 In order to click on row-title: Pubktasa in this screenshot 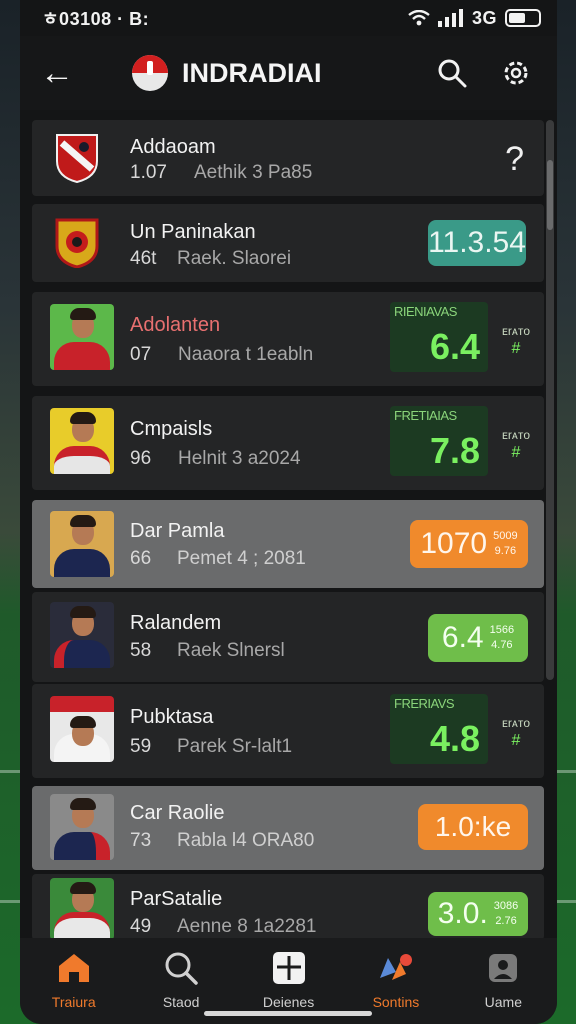, I will do `click(172, 717)`.